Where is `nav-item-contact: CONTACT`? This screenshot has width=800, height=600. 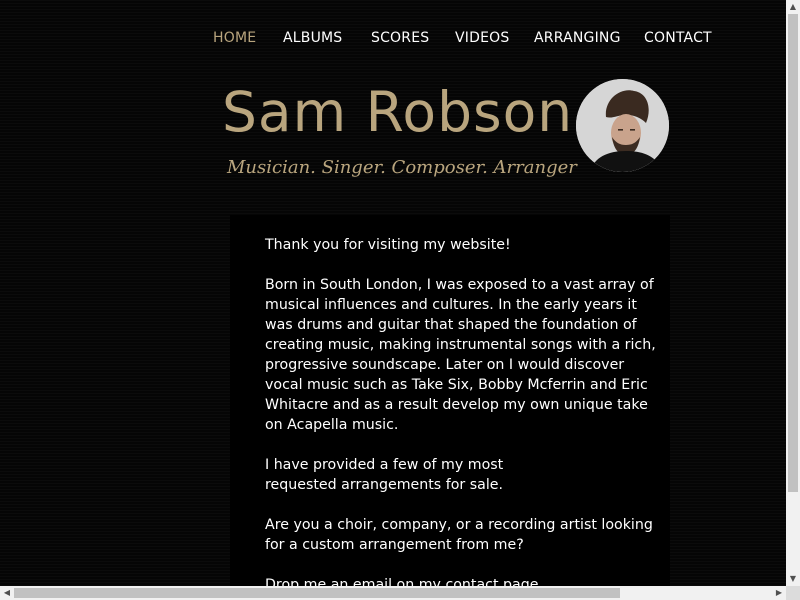 nav-item-contact: CONTACT is located at coordinates (678, 38).